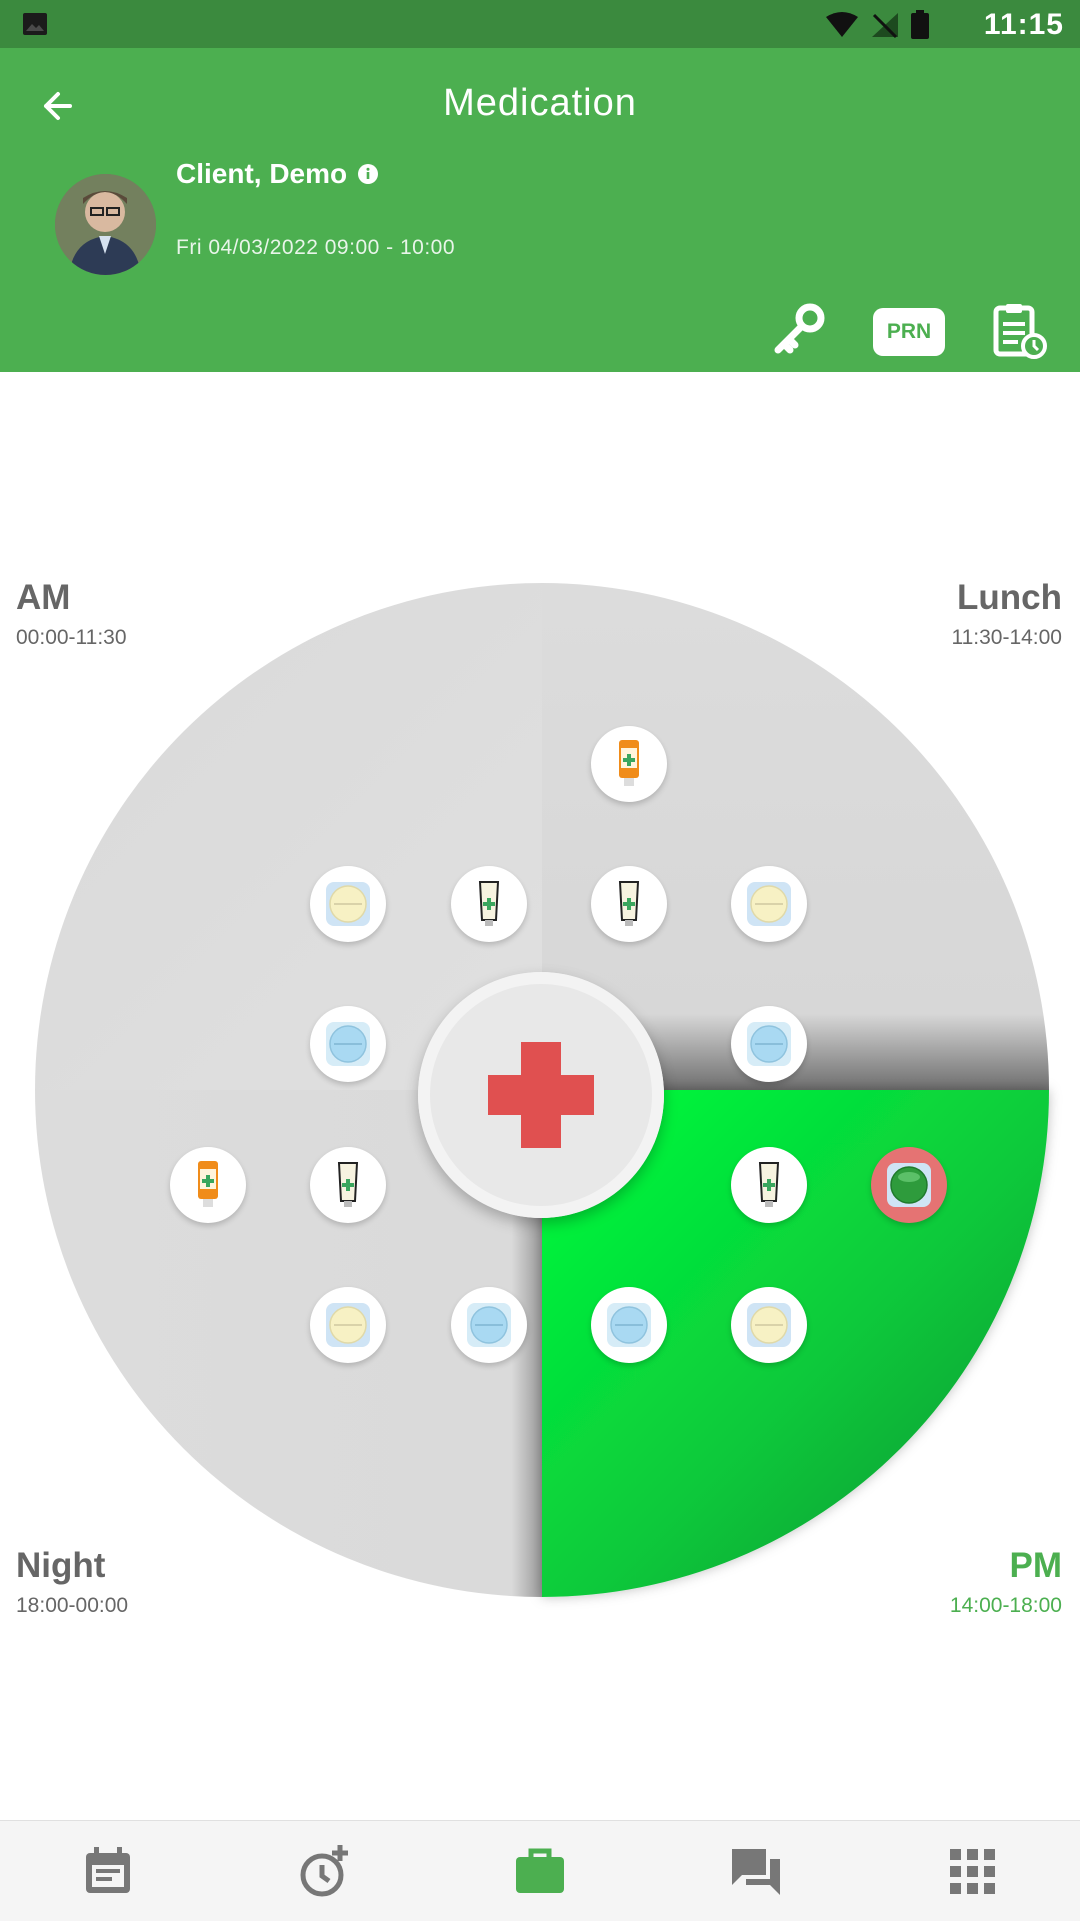 Image resolution: width=1080 pixels, height=1921 pixels. What do you see at coordinates (1023, 24) in the screenshot?
I see `clock: 11:15` at bounding box center [1023, 24].